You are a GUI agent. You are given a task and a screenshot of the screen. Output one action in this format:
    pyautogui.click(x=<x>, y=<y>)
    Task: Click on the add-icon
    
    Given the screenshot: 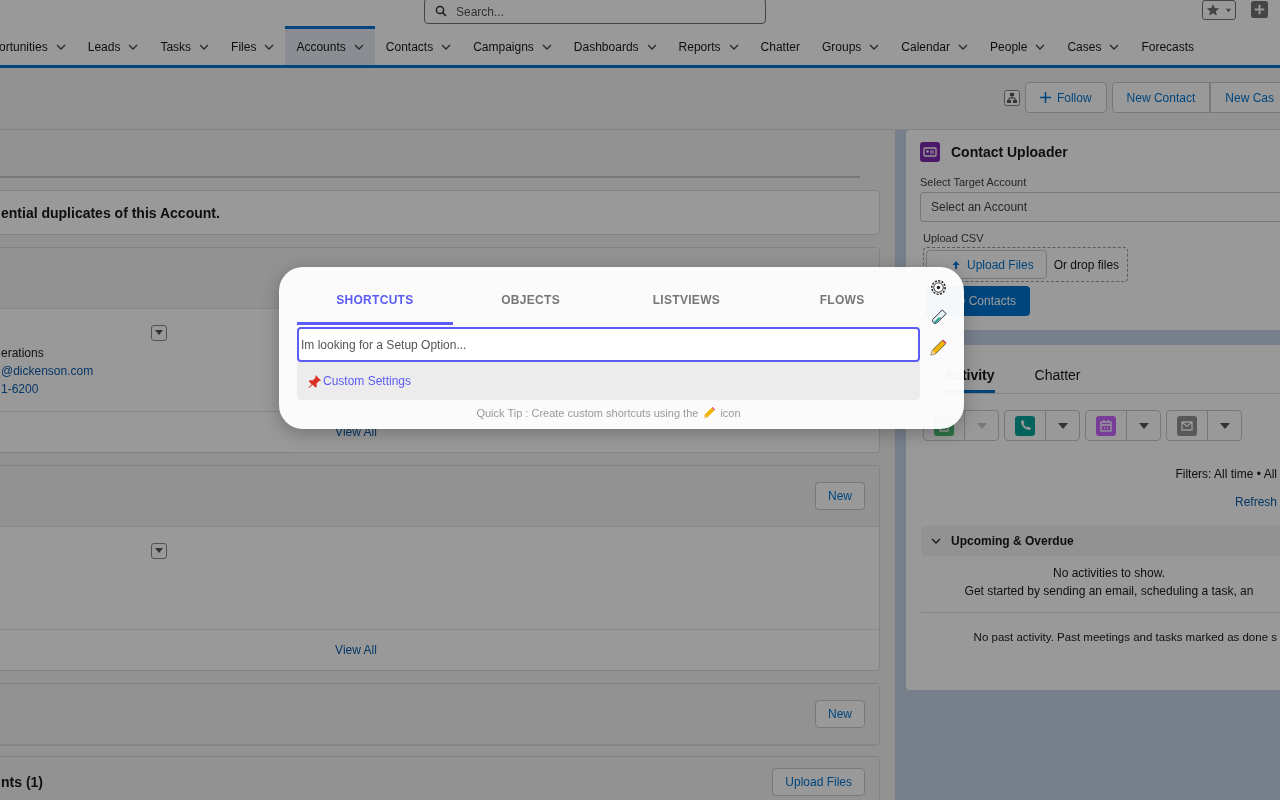 What is the action you would take?
    pyautogui.click(x=1259, y=9)
    